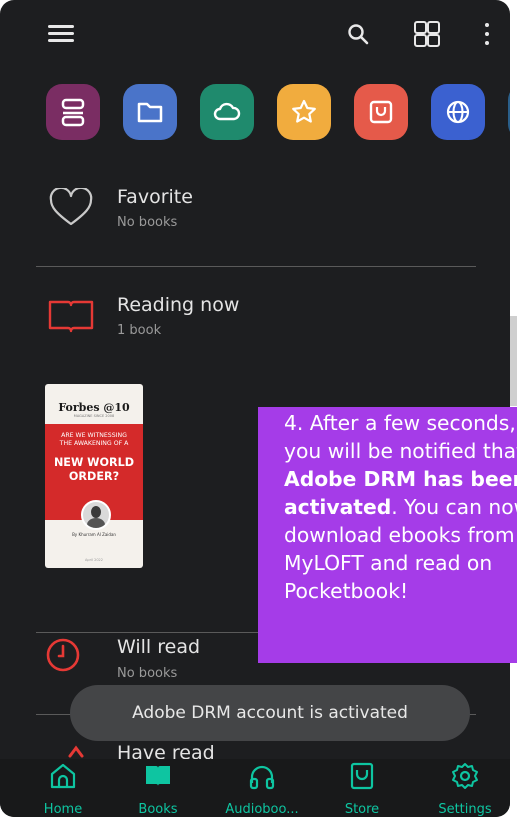 This screenshot has height=823, width=517. Describe the element at coordinates (94, 560) in the screenshot. I see `cover-footer: April 2022` at that location.